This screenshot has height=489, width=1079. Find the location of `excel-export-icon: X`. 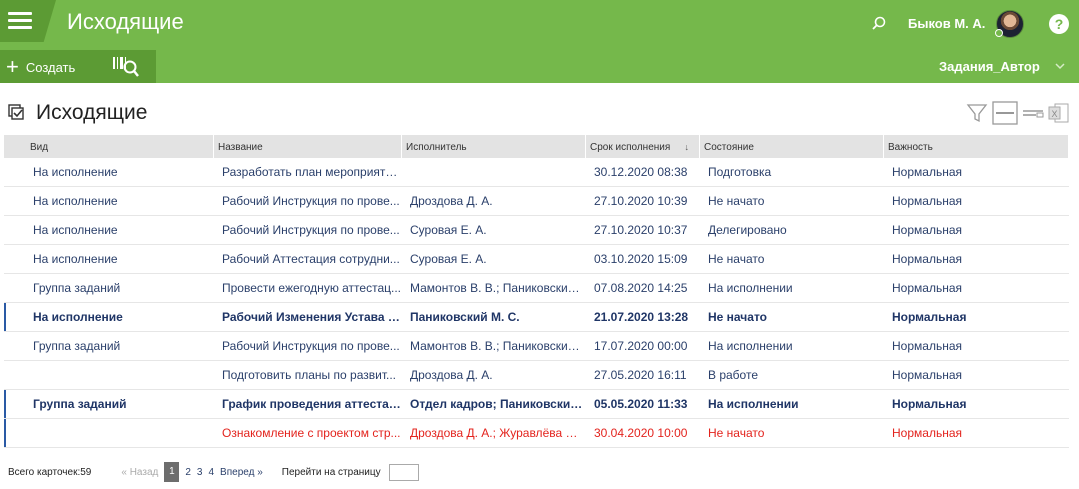

excel-export-icon: X is located at coordinates (1059, 113).